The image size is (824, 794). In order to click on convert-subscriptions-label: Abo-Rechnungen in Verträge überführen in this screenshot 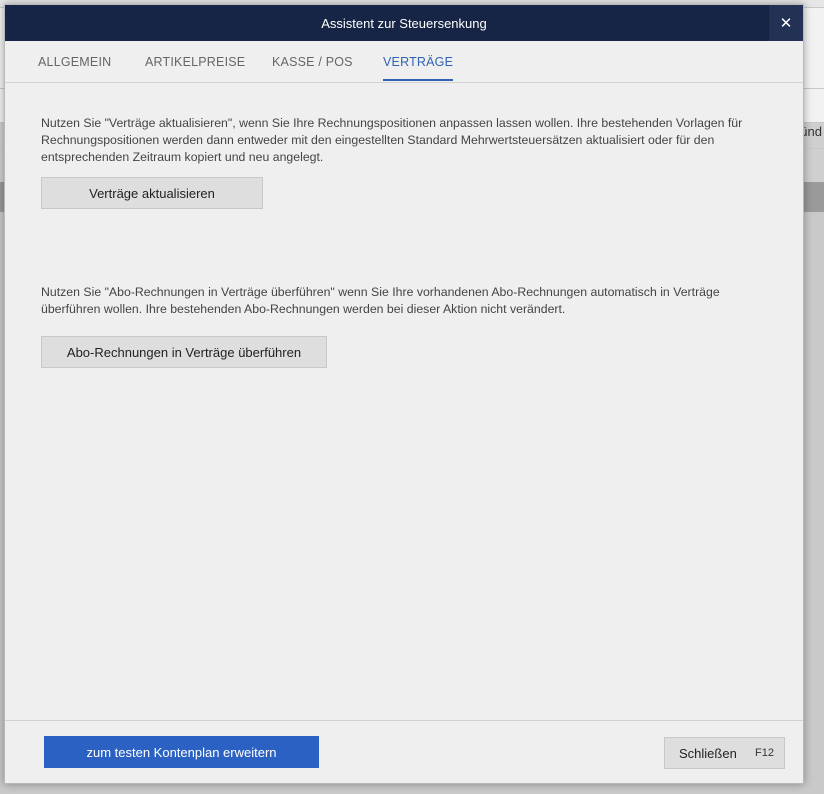, I will do `click(184, 352)`.